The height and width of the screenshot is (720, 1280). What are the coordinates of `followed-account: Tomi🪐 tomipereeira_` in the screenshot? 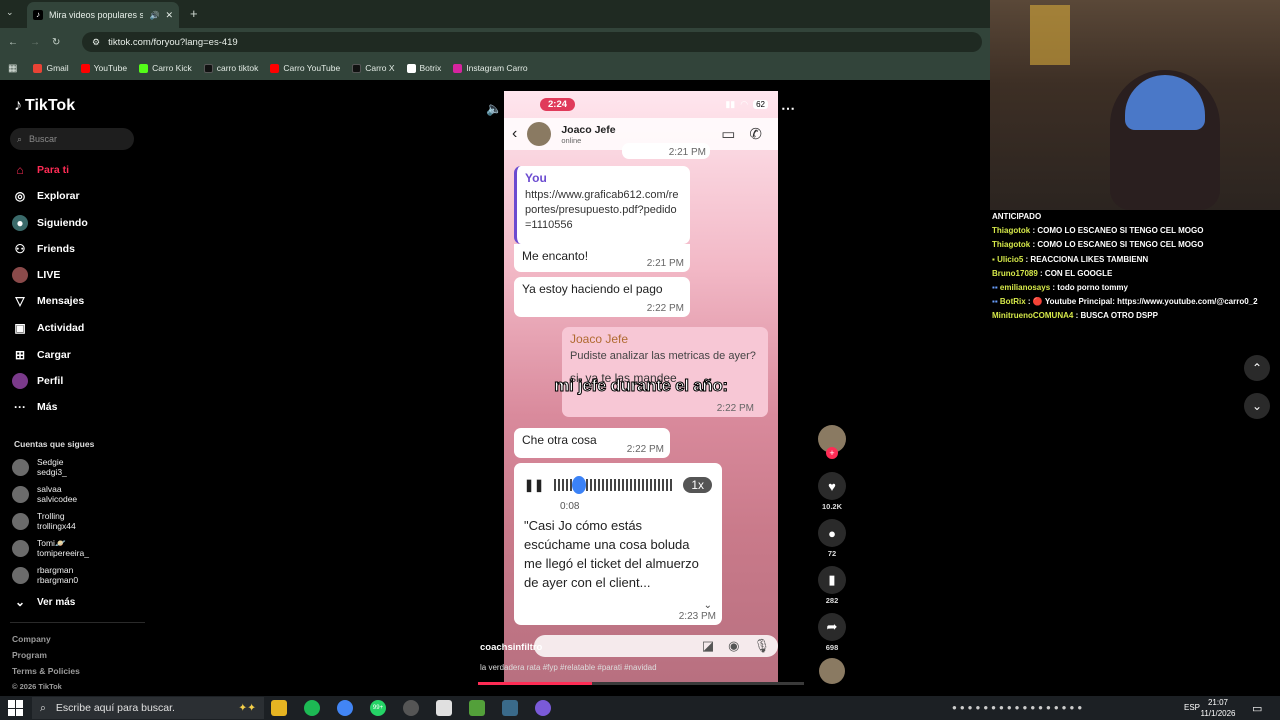 It's located at (50, 548).